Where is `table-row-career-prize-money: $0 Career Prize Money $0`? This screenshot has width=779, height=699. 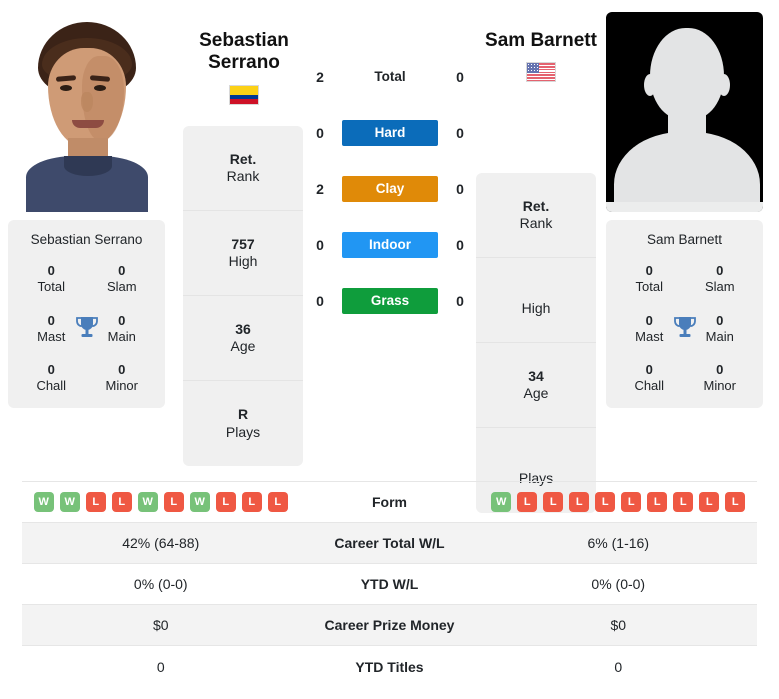
table-row-career-prize-money: $0 Career Prize Money $0 is located at coordinates (389, 625).